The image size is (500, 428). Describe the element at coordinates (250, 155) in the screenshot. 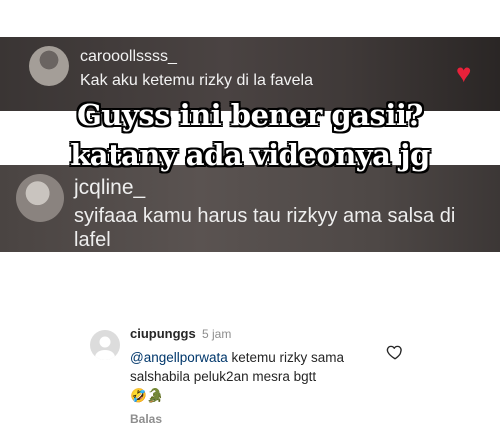

I see `caption-line-2: katany ada videonya jg` at that location.